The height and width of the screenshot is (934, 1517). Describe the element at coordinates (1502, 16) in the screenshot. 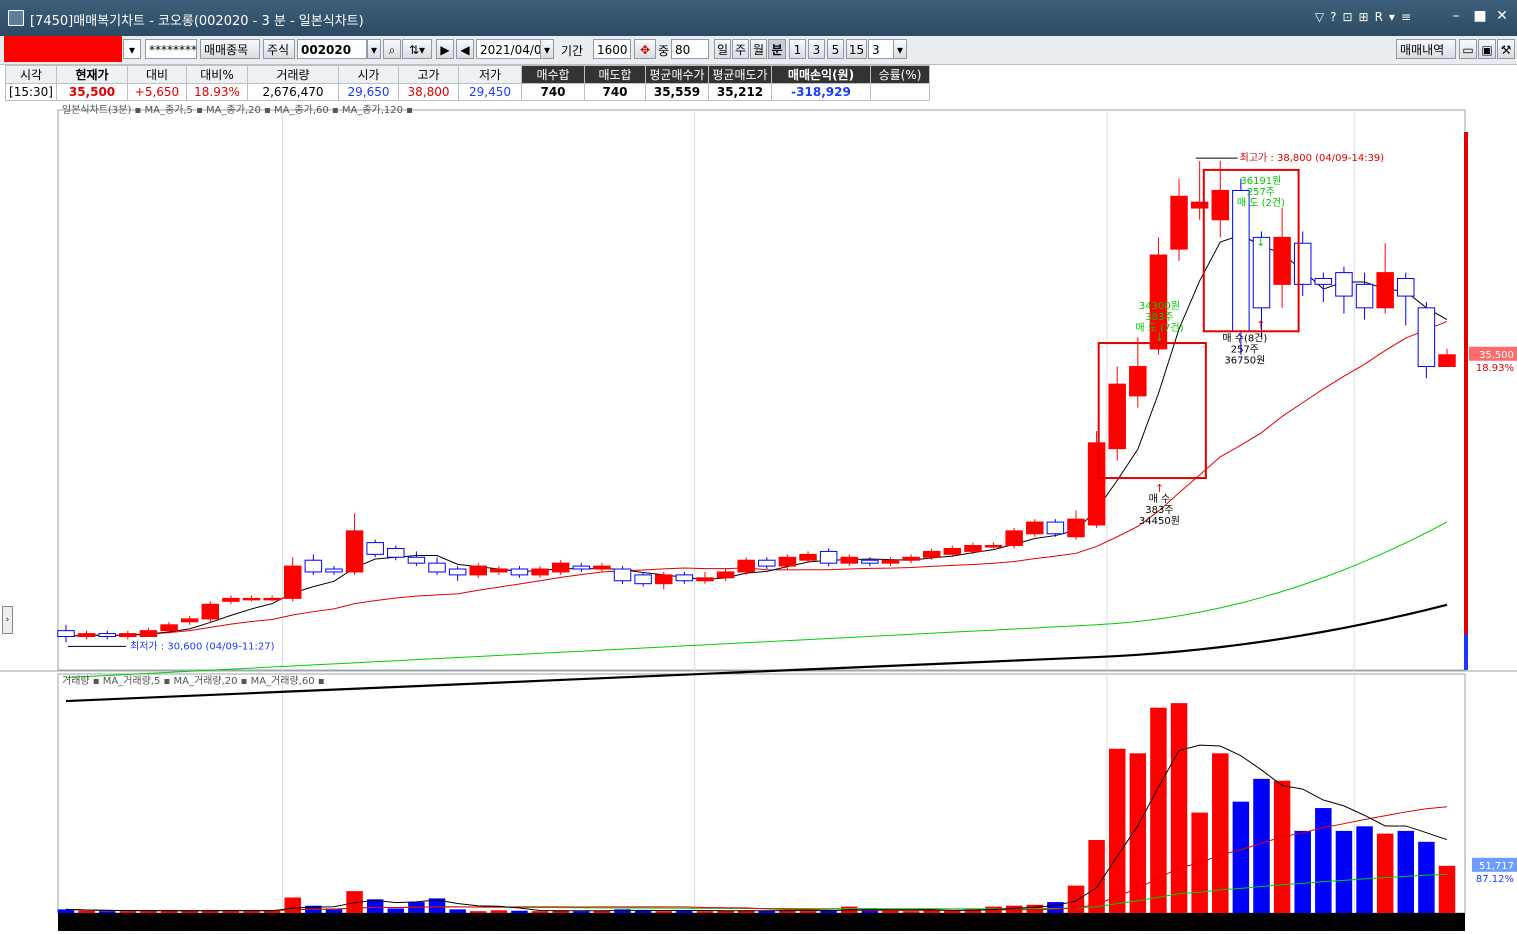

I see `close-button: ✕` at that location.